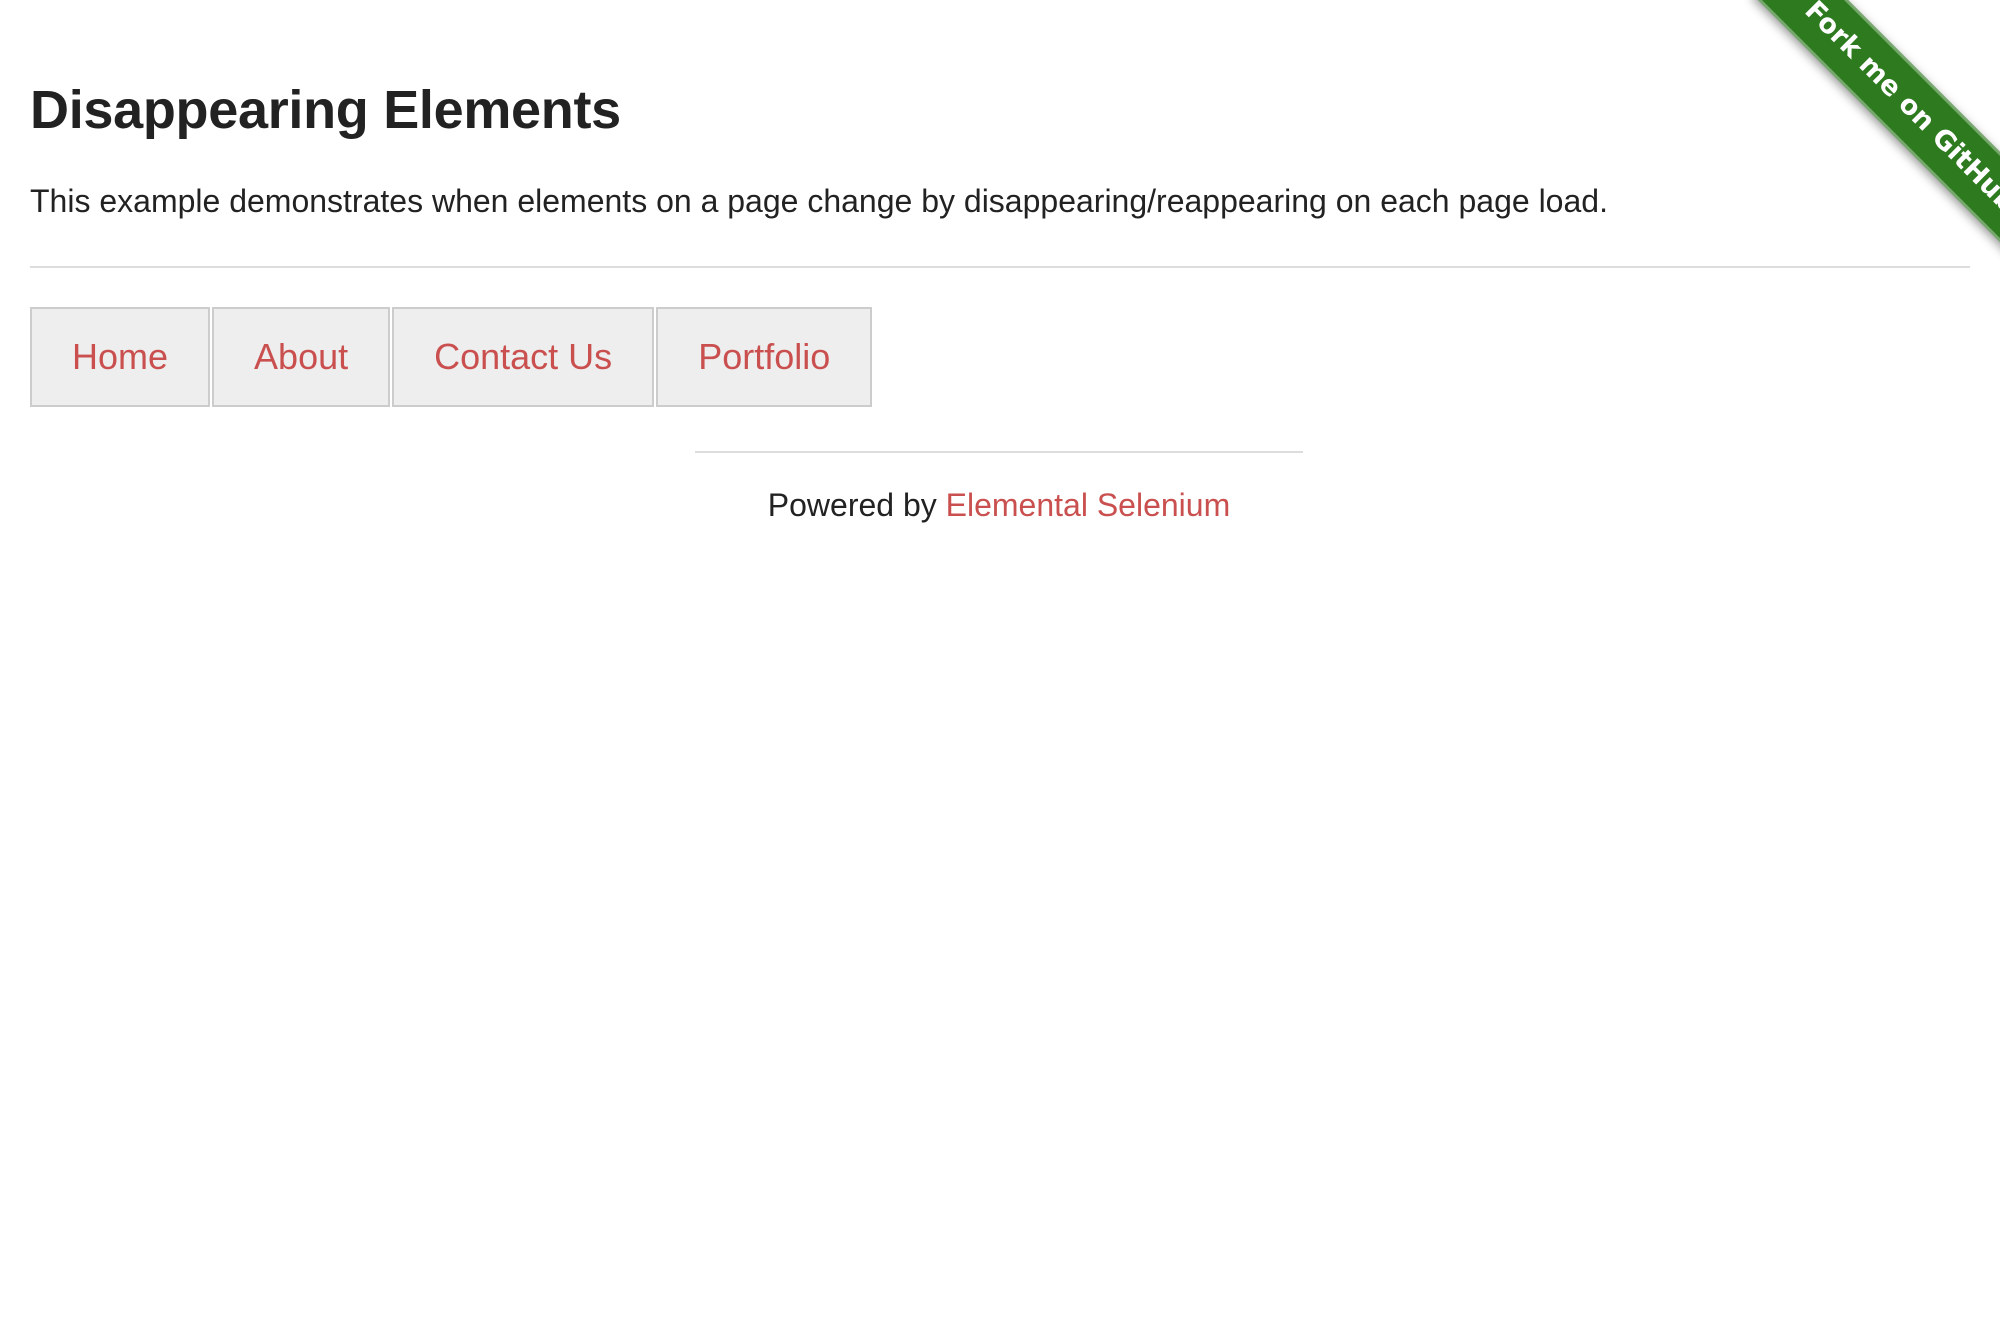 The height and width of the screenshot is (1318, 2000). I want to click on menu-item-portfolio: Portfolio, so click(764, 357).